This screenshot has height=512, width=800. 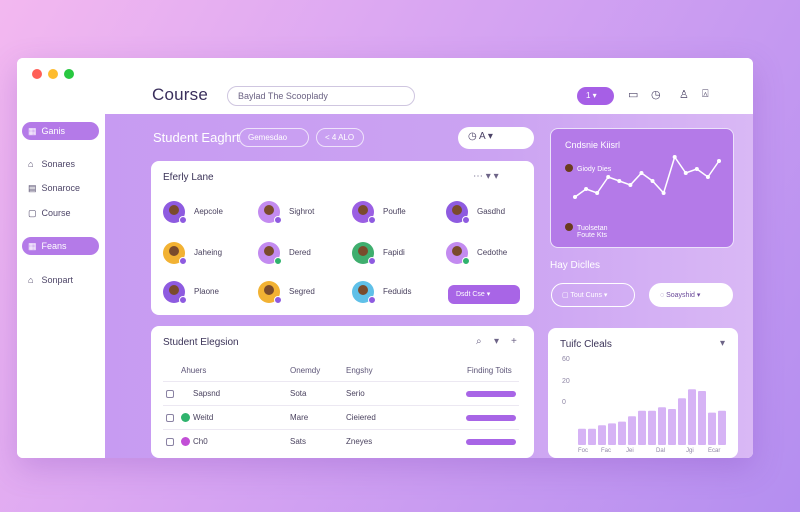 What do you see at coordinates (200, 441) in the screenshot?
I see `cell-name: Ch0` at bounding box center [200, 441].